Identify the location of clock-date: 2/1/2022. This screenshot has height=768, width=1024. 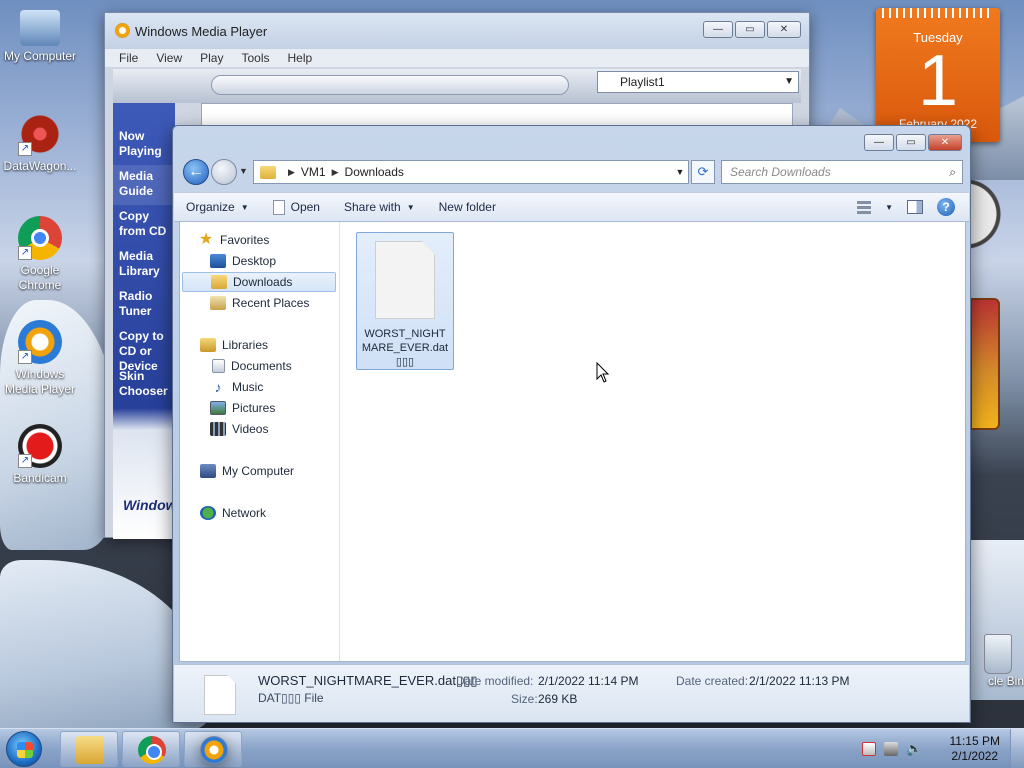
(975, 756).